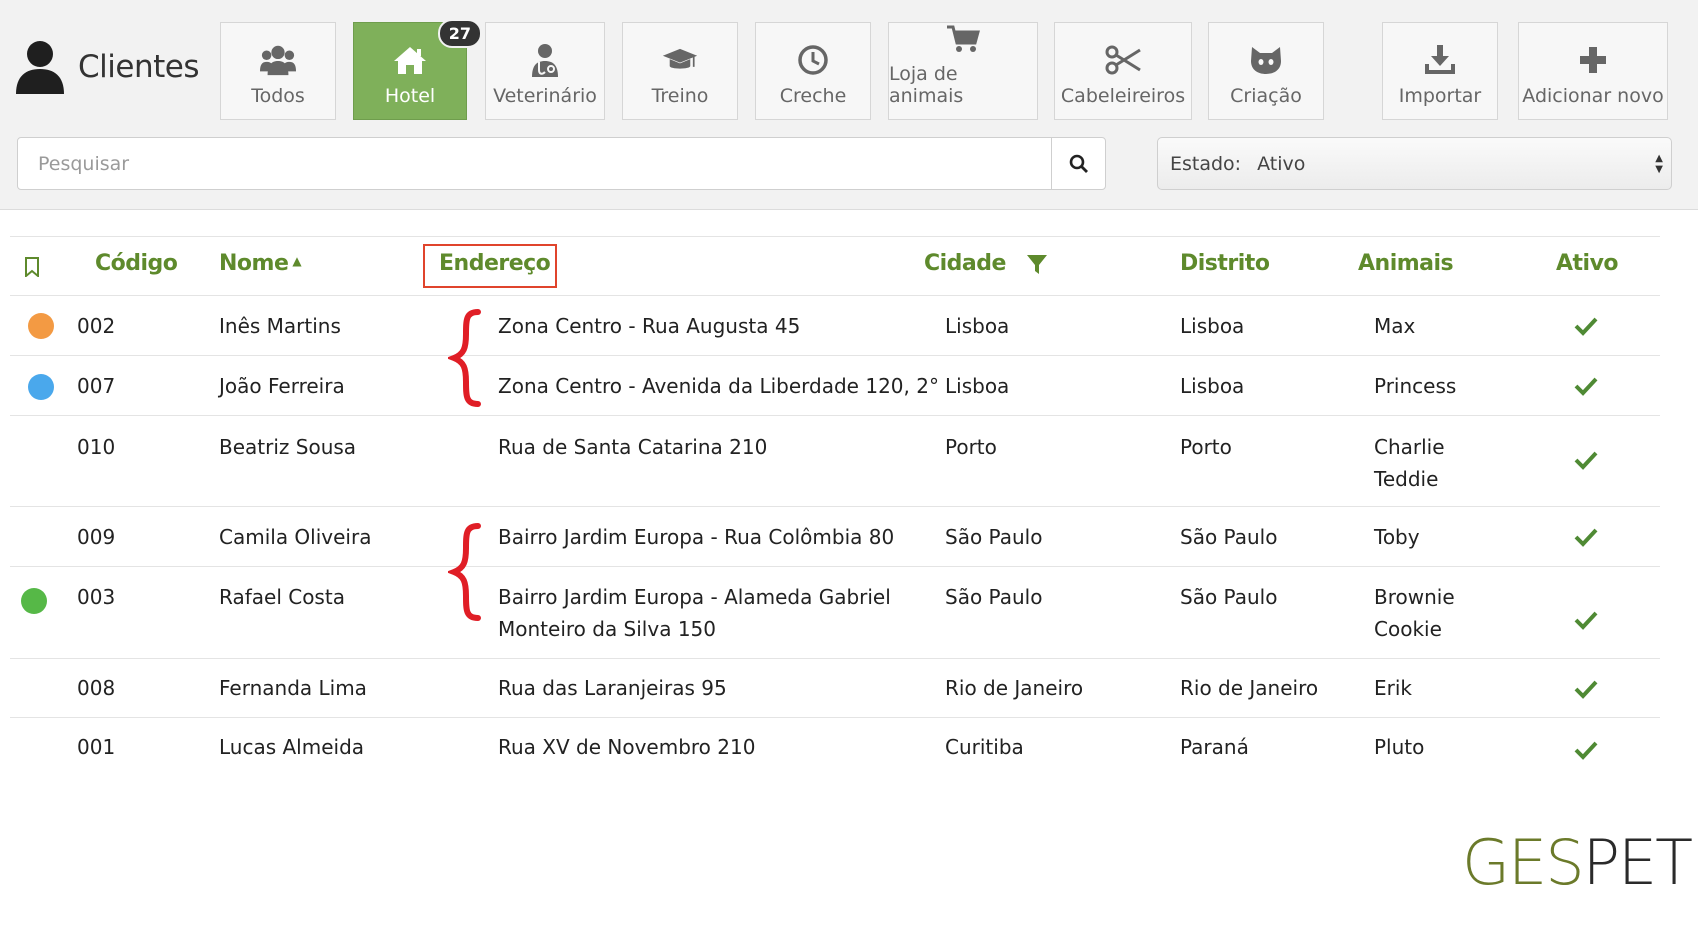  Describe the element at coordinates (138, 67) in the screenshot. I see `page-title: Clientes` at that location.